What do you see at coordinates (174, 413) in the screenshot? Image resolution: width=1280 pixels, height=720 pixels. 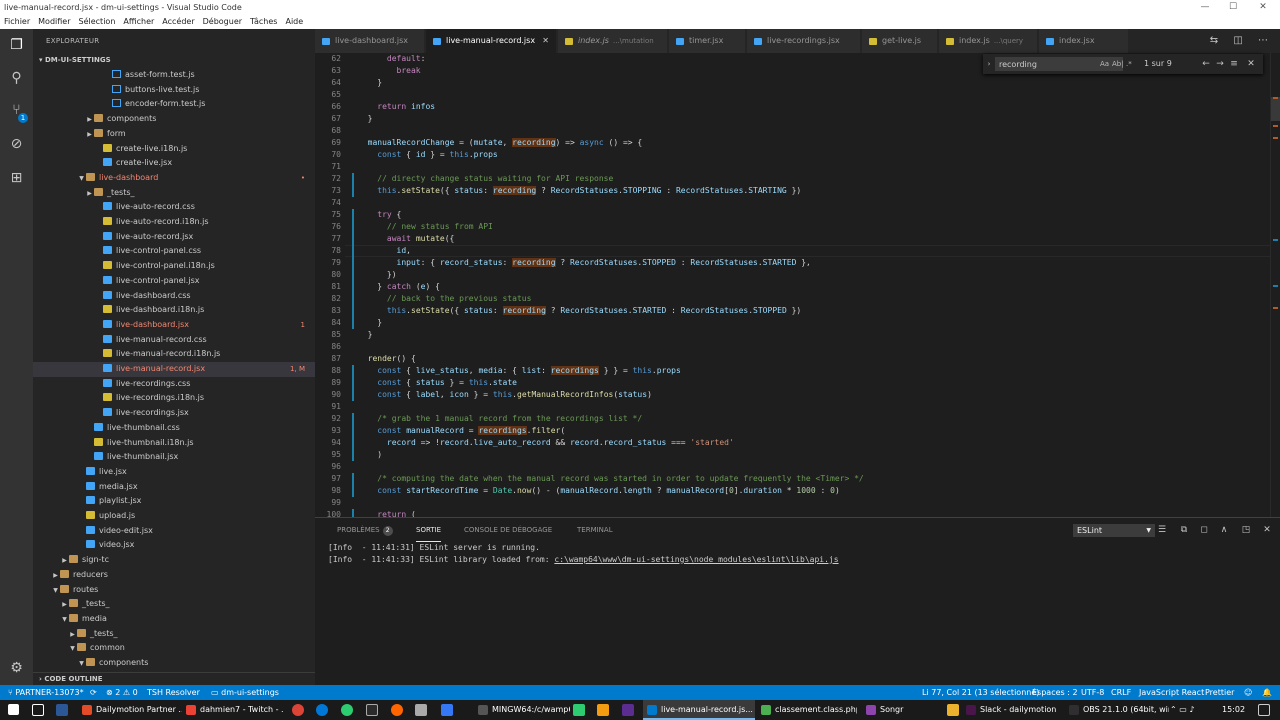 I see `tree-file: live-recordings.jsx` at bounding box center [174, 413].